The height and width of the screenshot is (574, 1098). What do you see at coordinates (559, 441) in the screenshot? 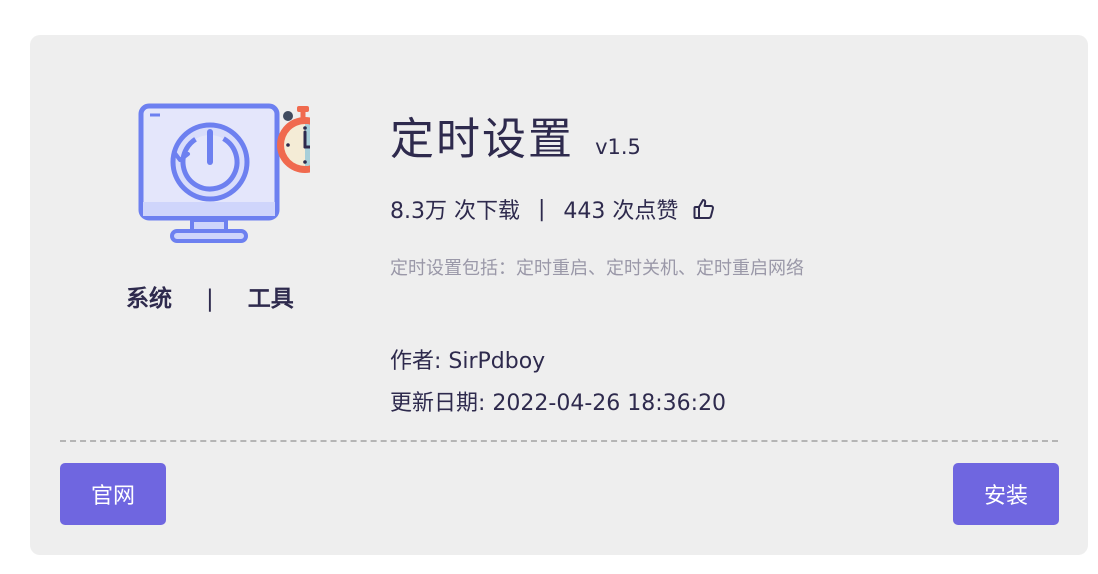
I see `divider` at bounding box center [559, 441].